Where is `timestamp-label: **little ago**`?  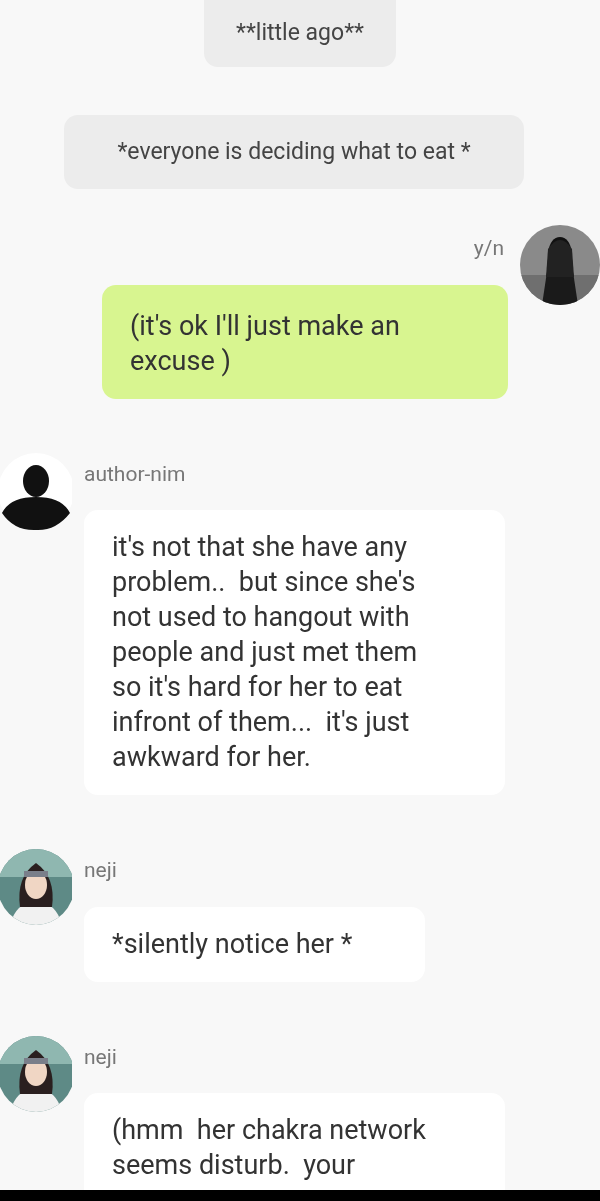
timestamp-label: **little ago** is located at coordinates (300, 33).